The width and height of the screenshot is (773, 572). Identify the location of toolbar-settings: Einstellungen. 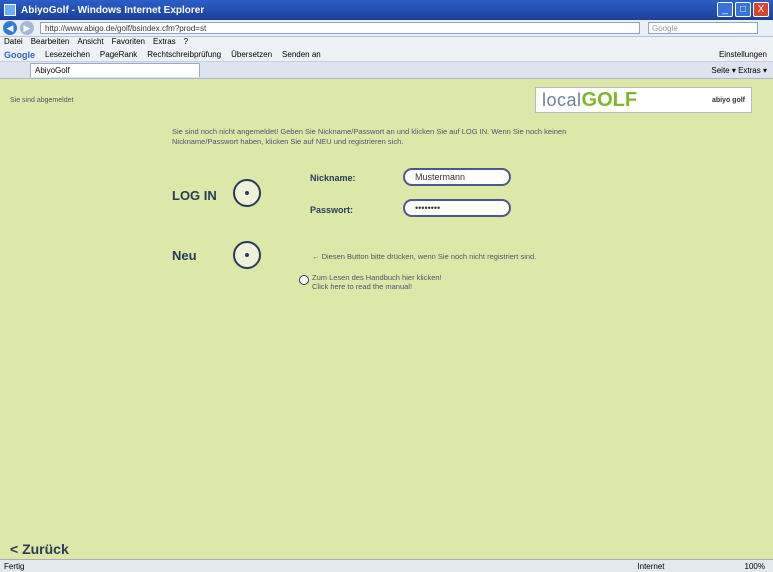
(743, 54).